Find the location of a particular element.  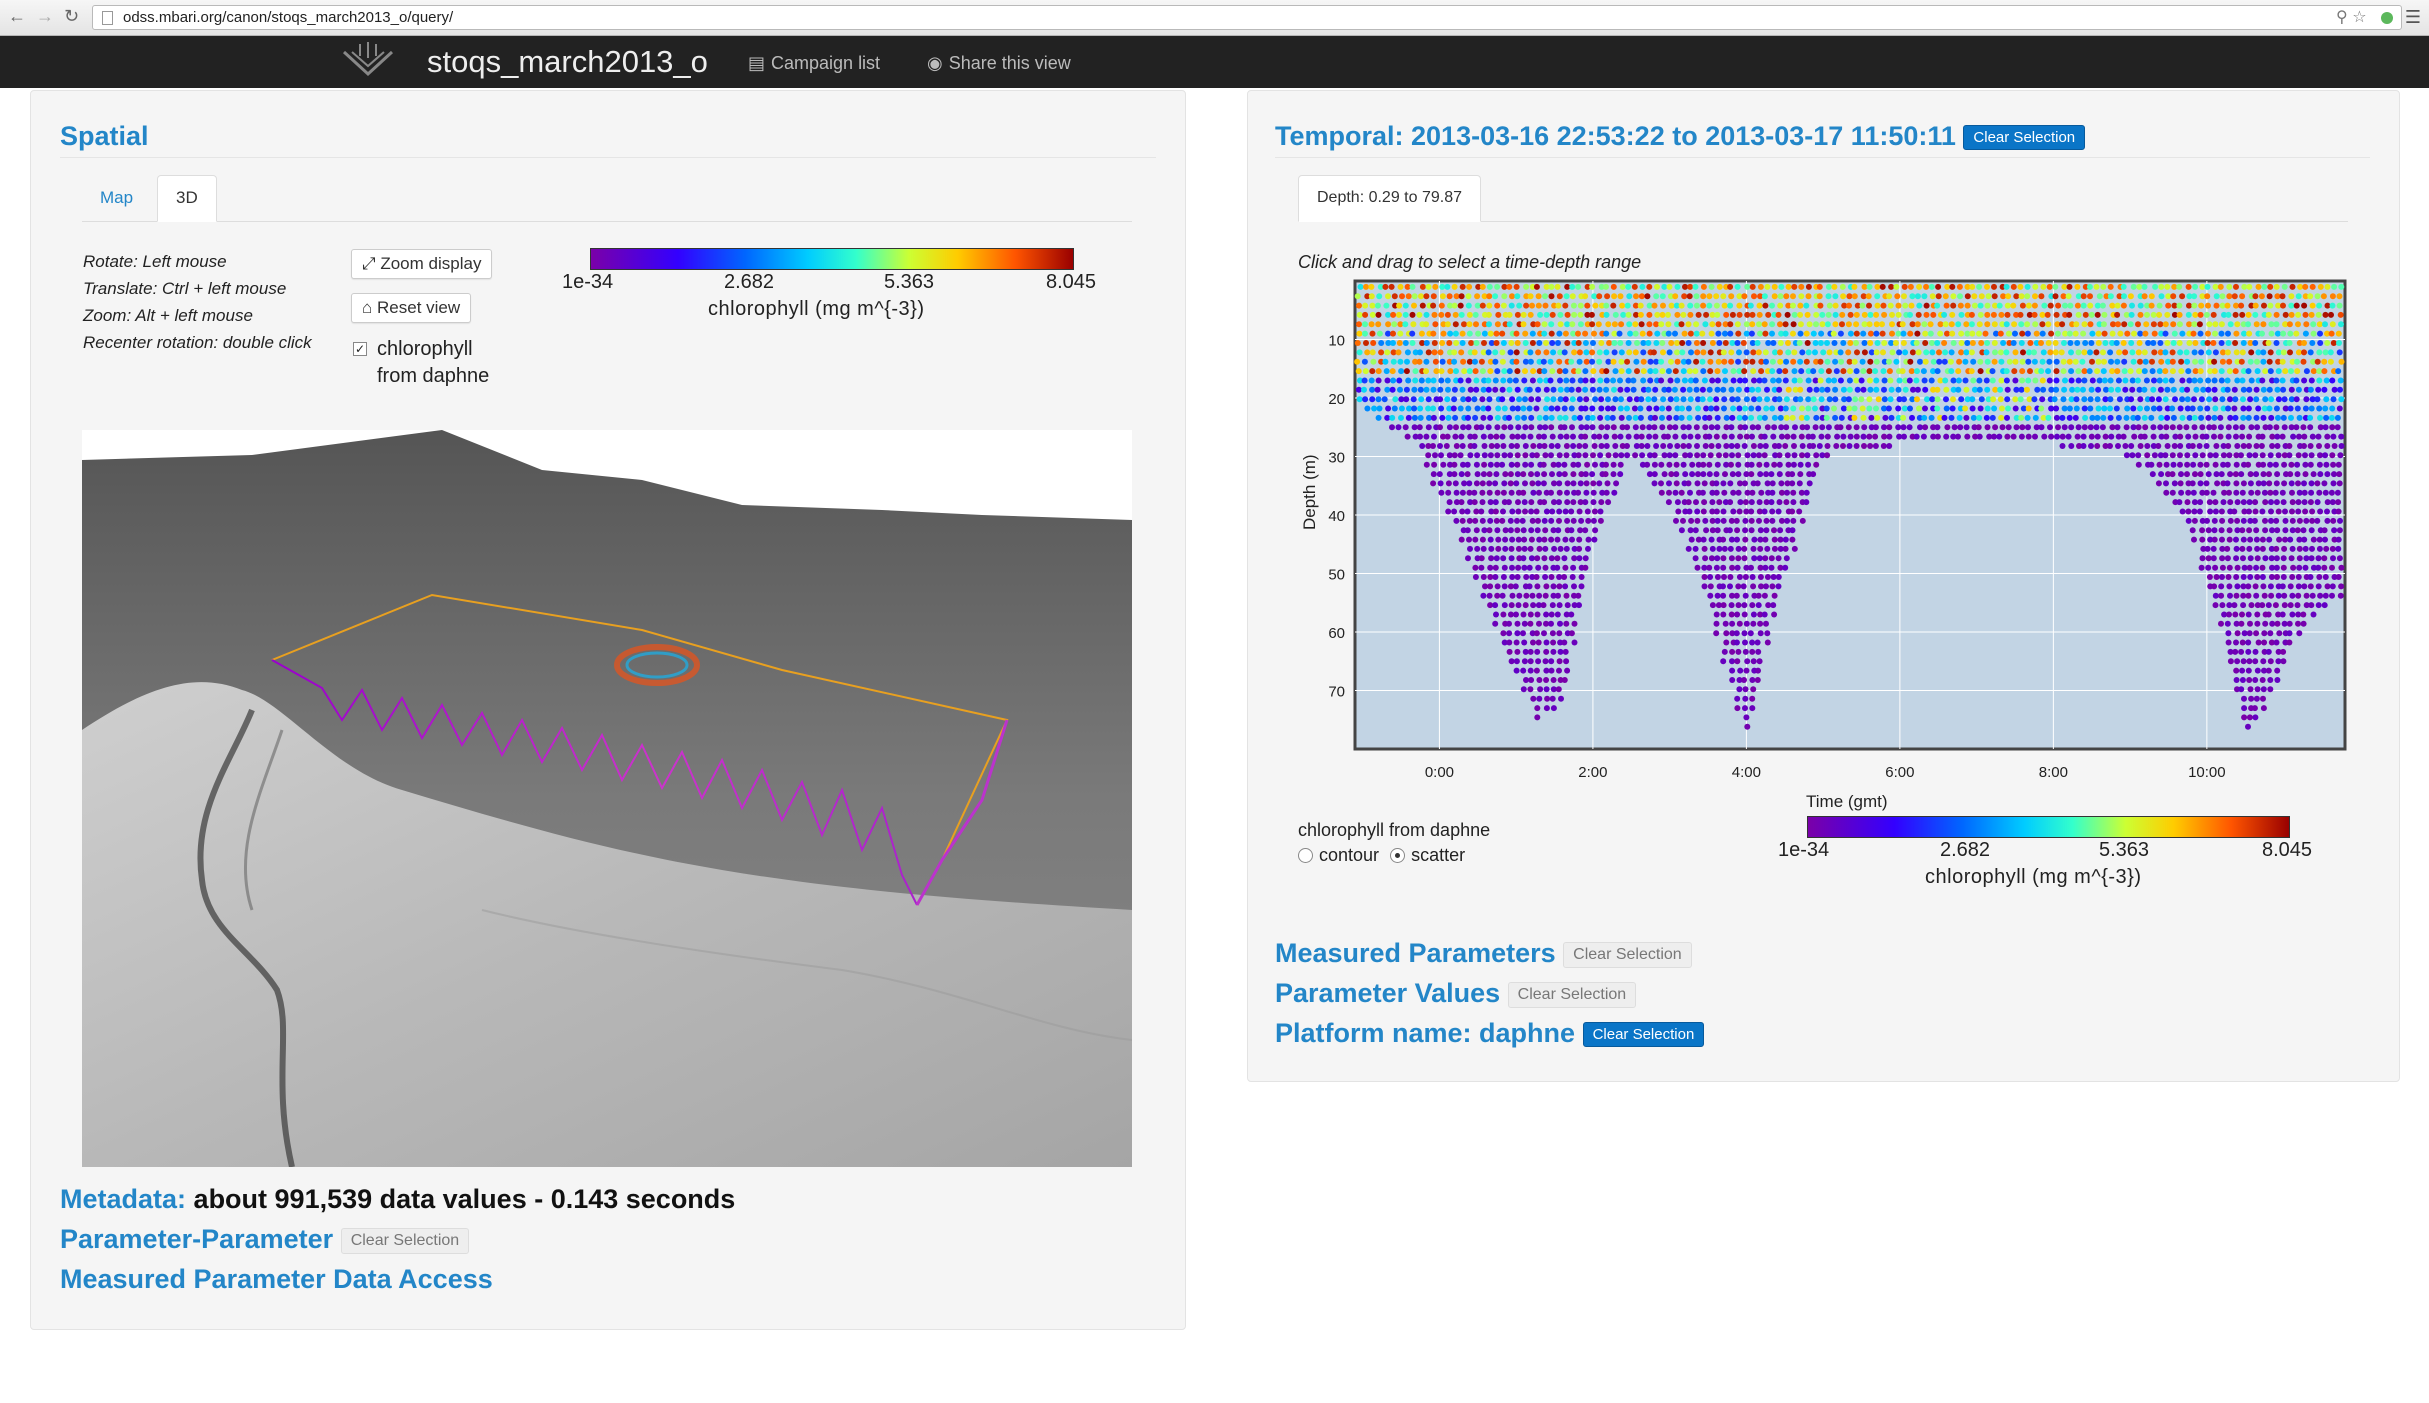

zoom-display-button: ⤢ Zoom display is located at coordinates (422, 264).